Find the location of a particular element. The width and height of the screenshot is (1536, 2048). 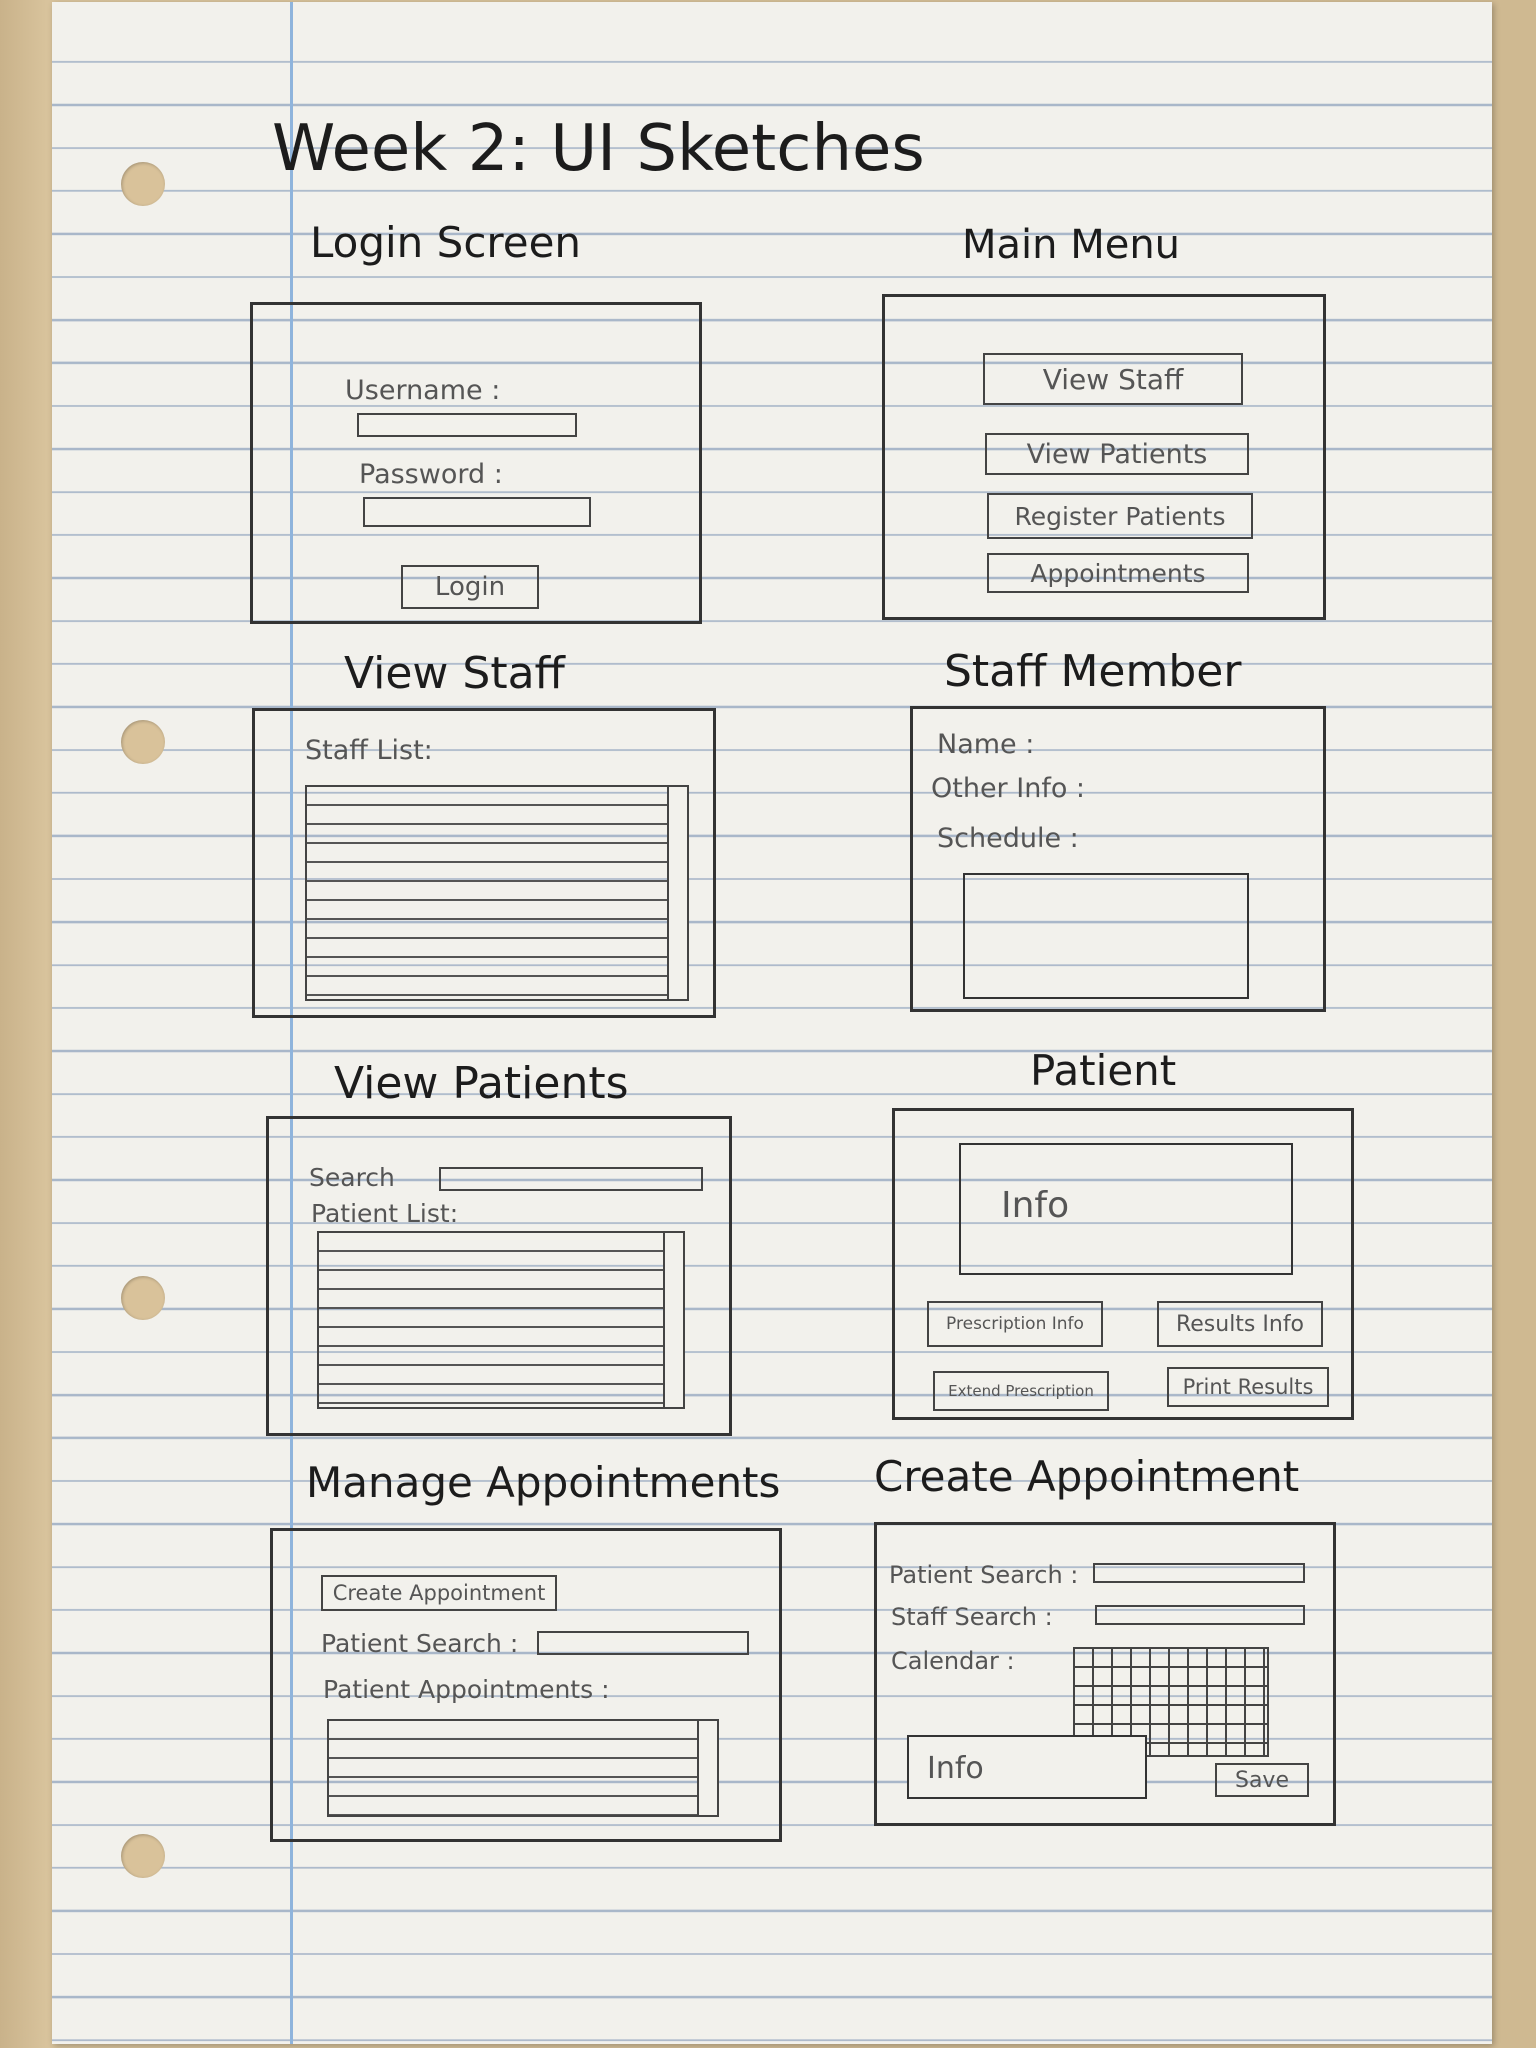

print-results-button: Print Results is located at coordinates (1248, 1387).